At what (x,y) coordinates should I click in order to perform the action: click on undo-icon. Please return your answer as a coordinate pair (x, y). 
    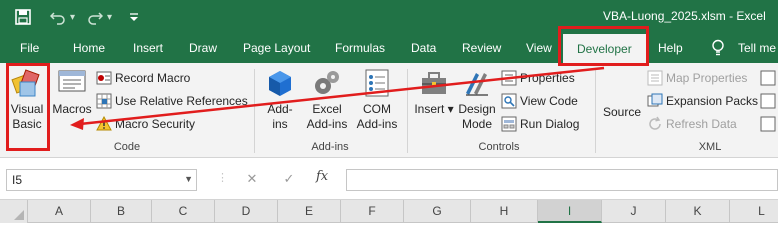
    Looking at the image, I should click on (58, 17).